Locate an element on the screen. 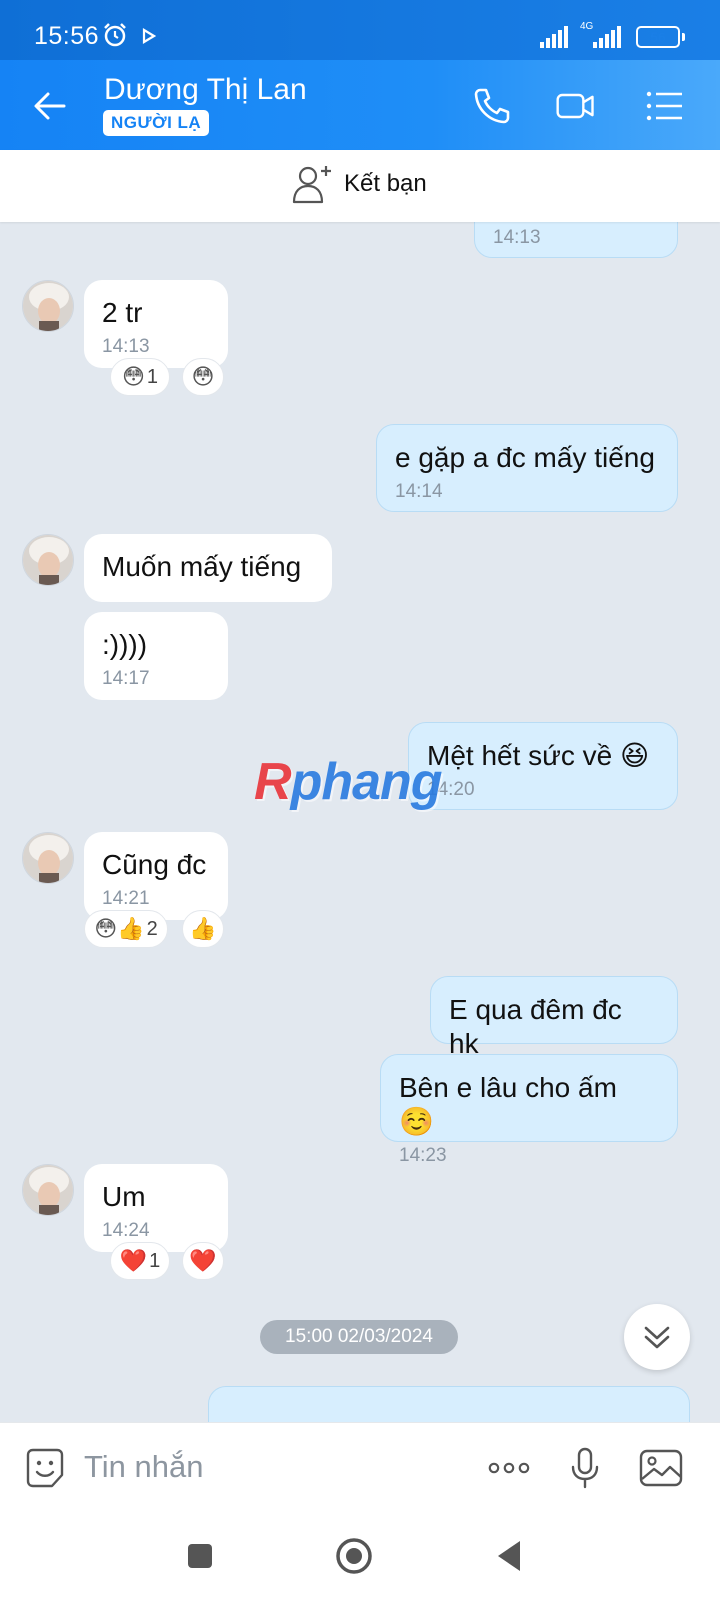  message-text: Um is located at coordinates (124, 1196).